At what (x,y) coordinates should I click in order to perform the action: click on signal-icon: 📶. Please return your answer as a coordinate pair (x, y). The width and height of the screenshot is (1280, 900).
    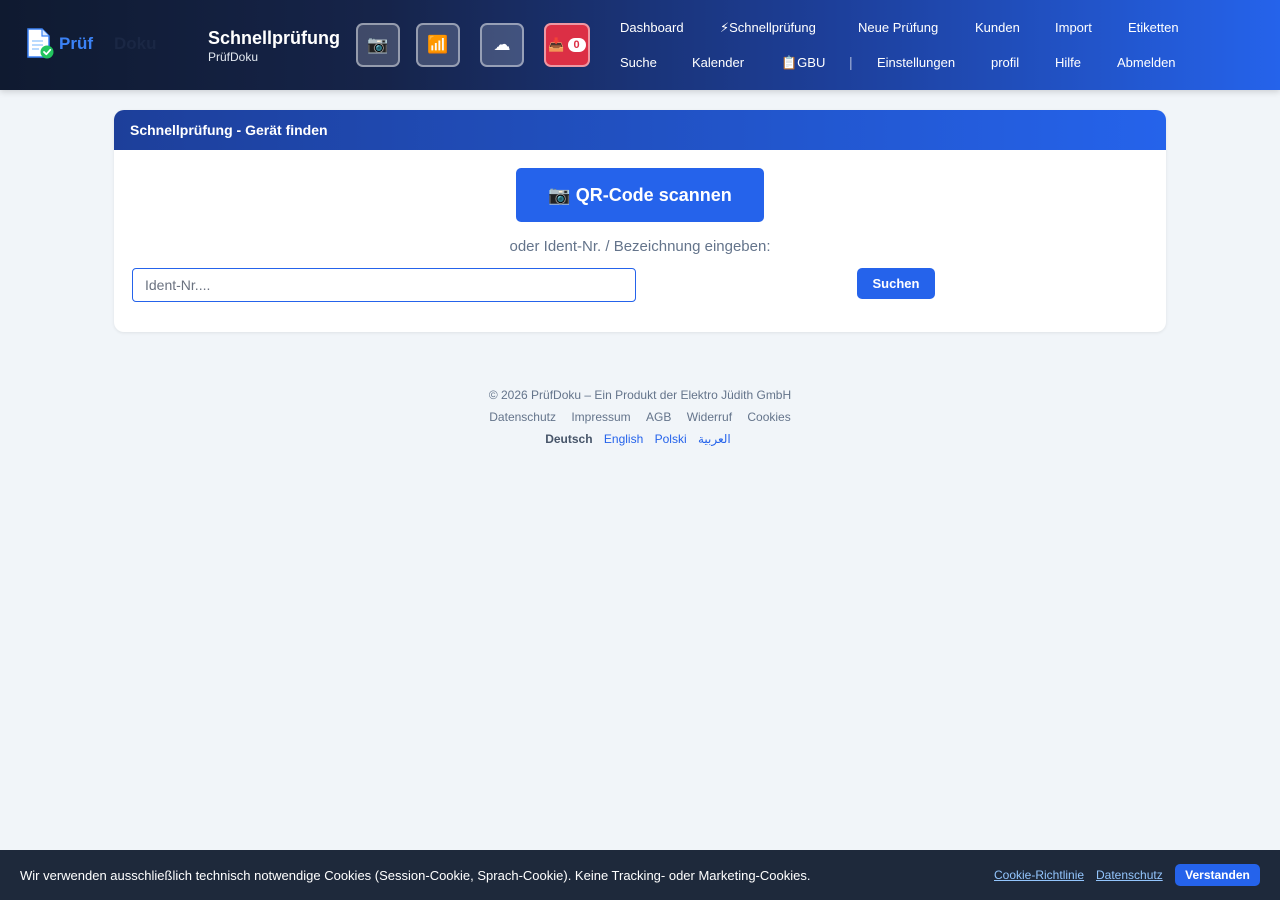
    Looking at the image, I should click on (438, 44).